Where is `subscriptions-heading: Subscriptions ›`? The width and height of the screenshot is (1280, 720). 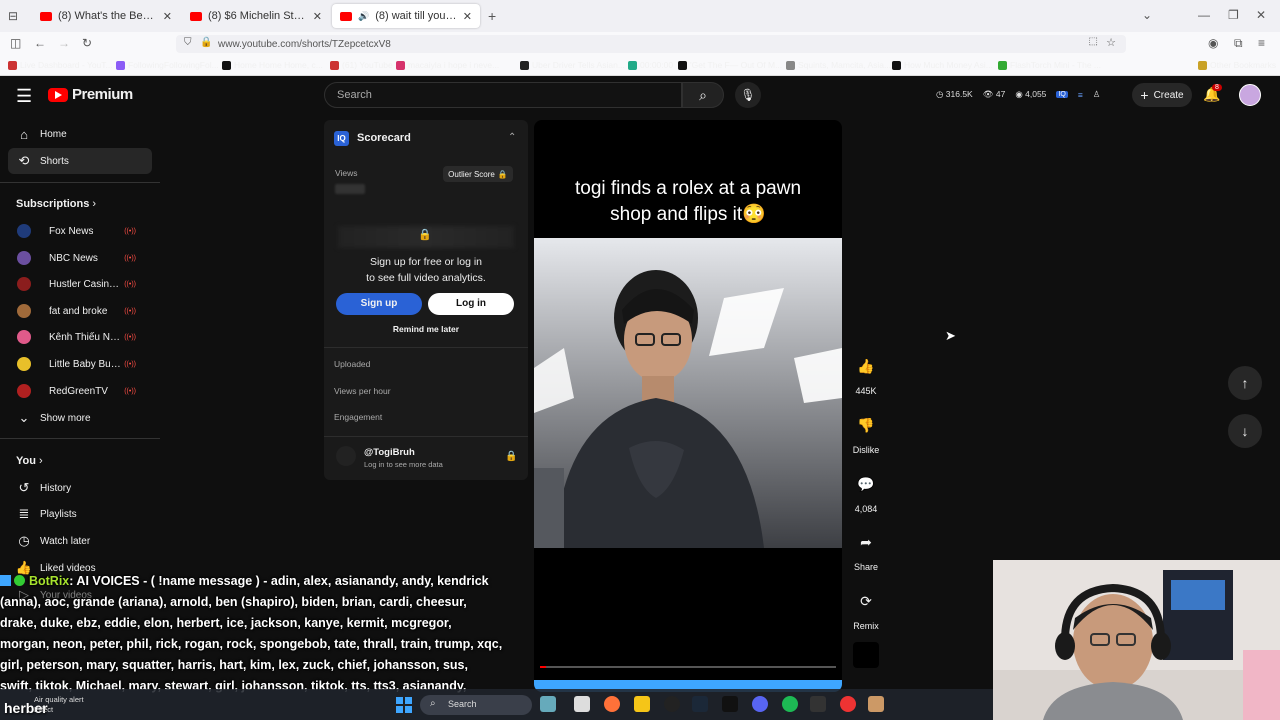
subscriptions-heading: Subscriptions › is located at coordinates (56, 204).